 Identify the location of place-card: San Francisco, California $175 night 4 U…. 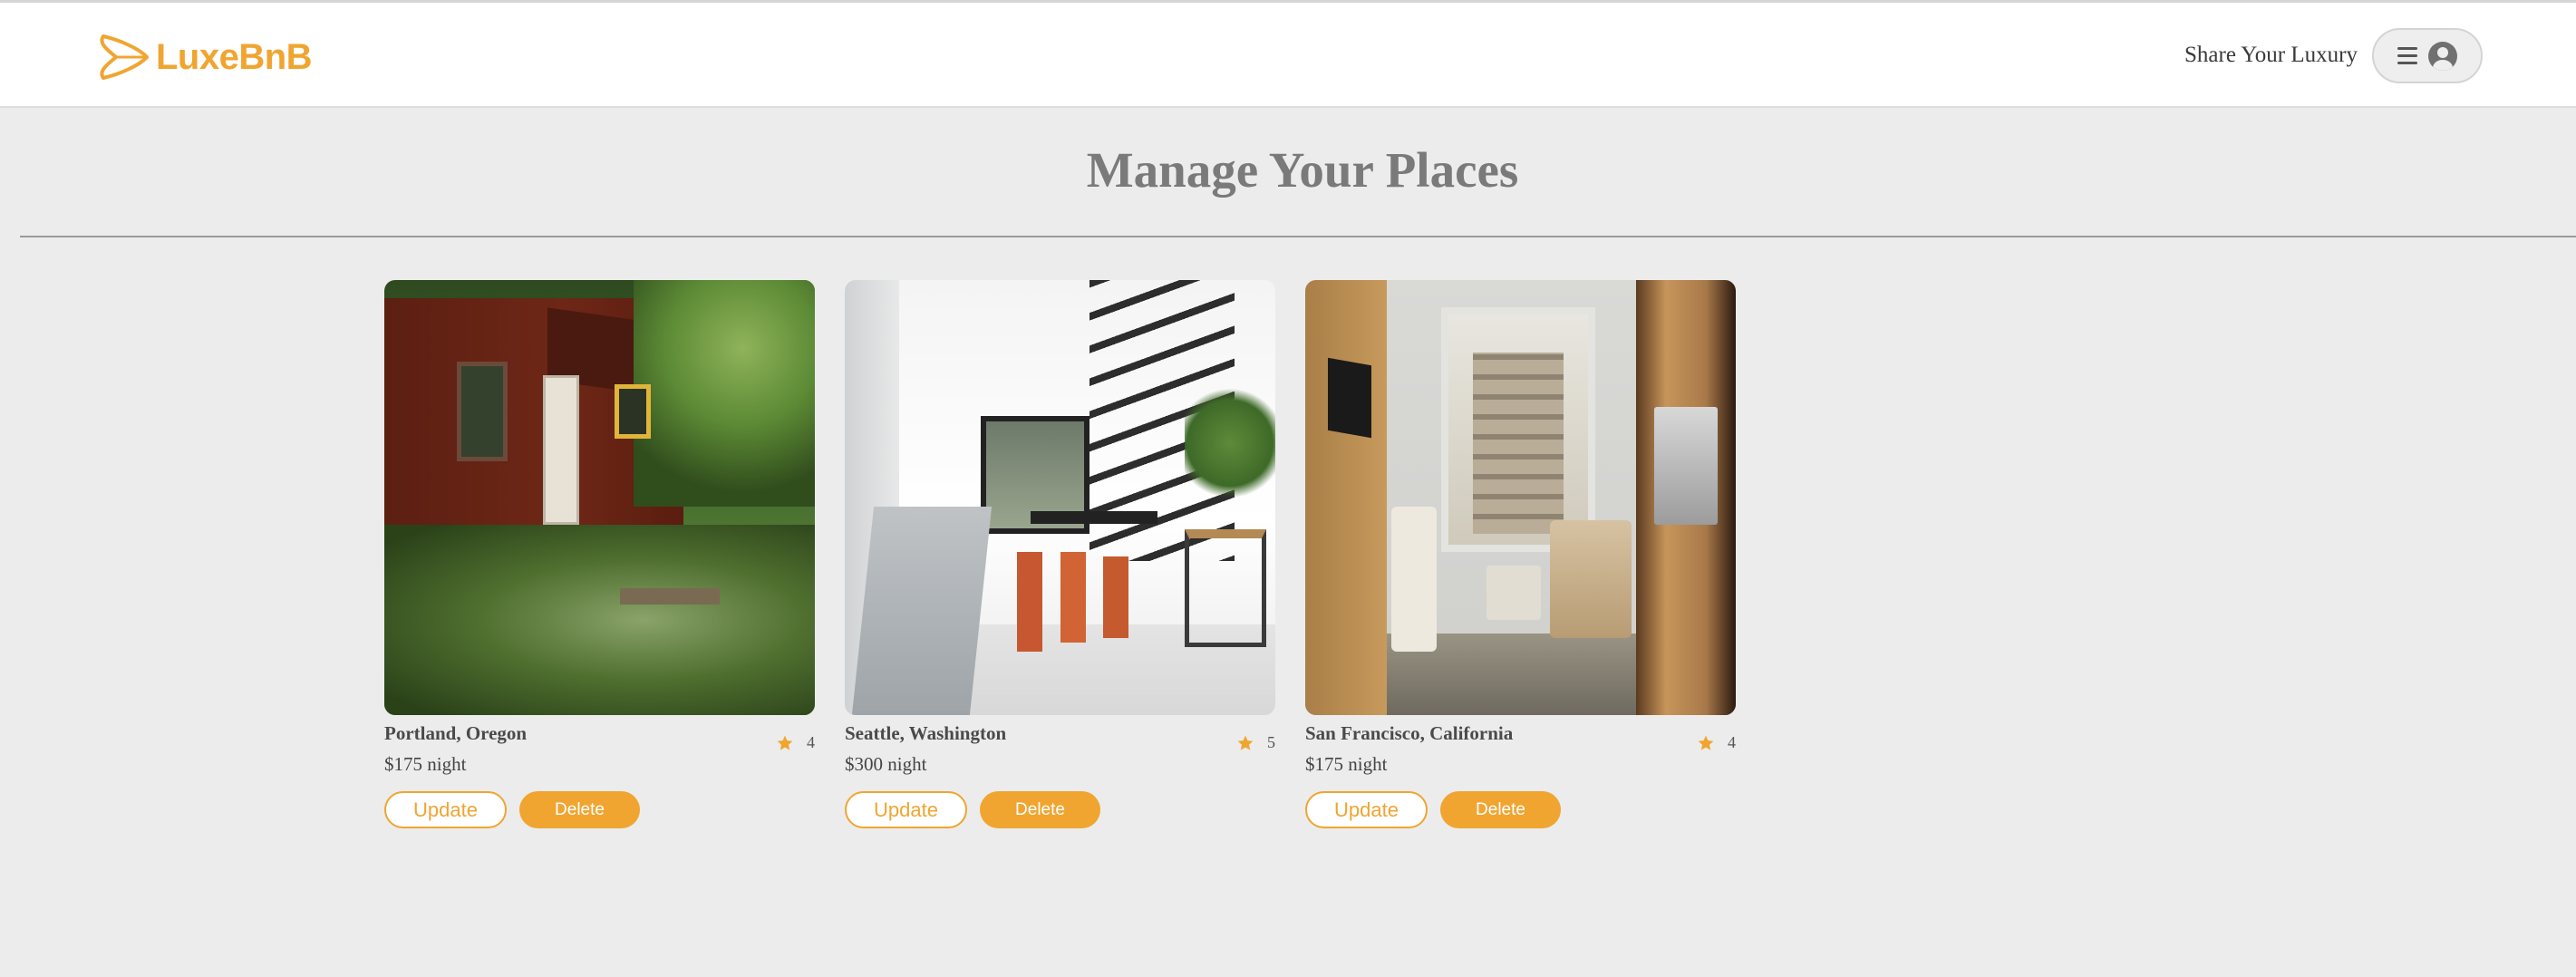
(1520, 554).